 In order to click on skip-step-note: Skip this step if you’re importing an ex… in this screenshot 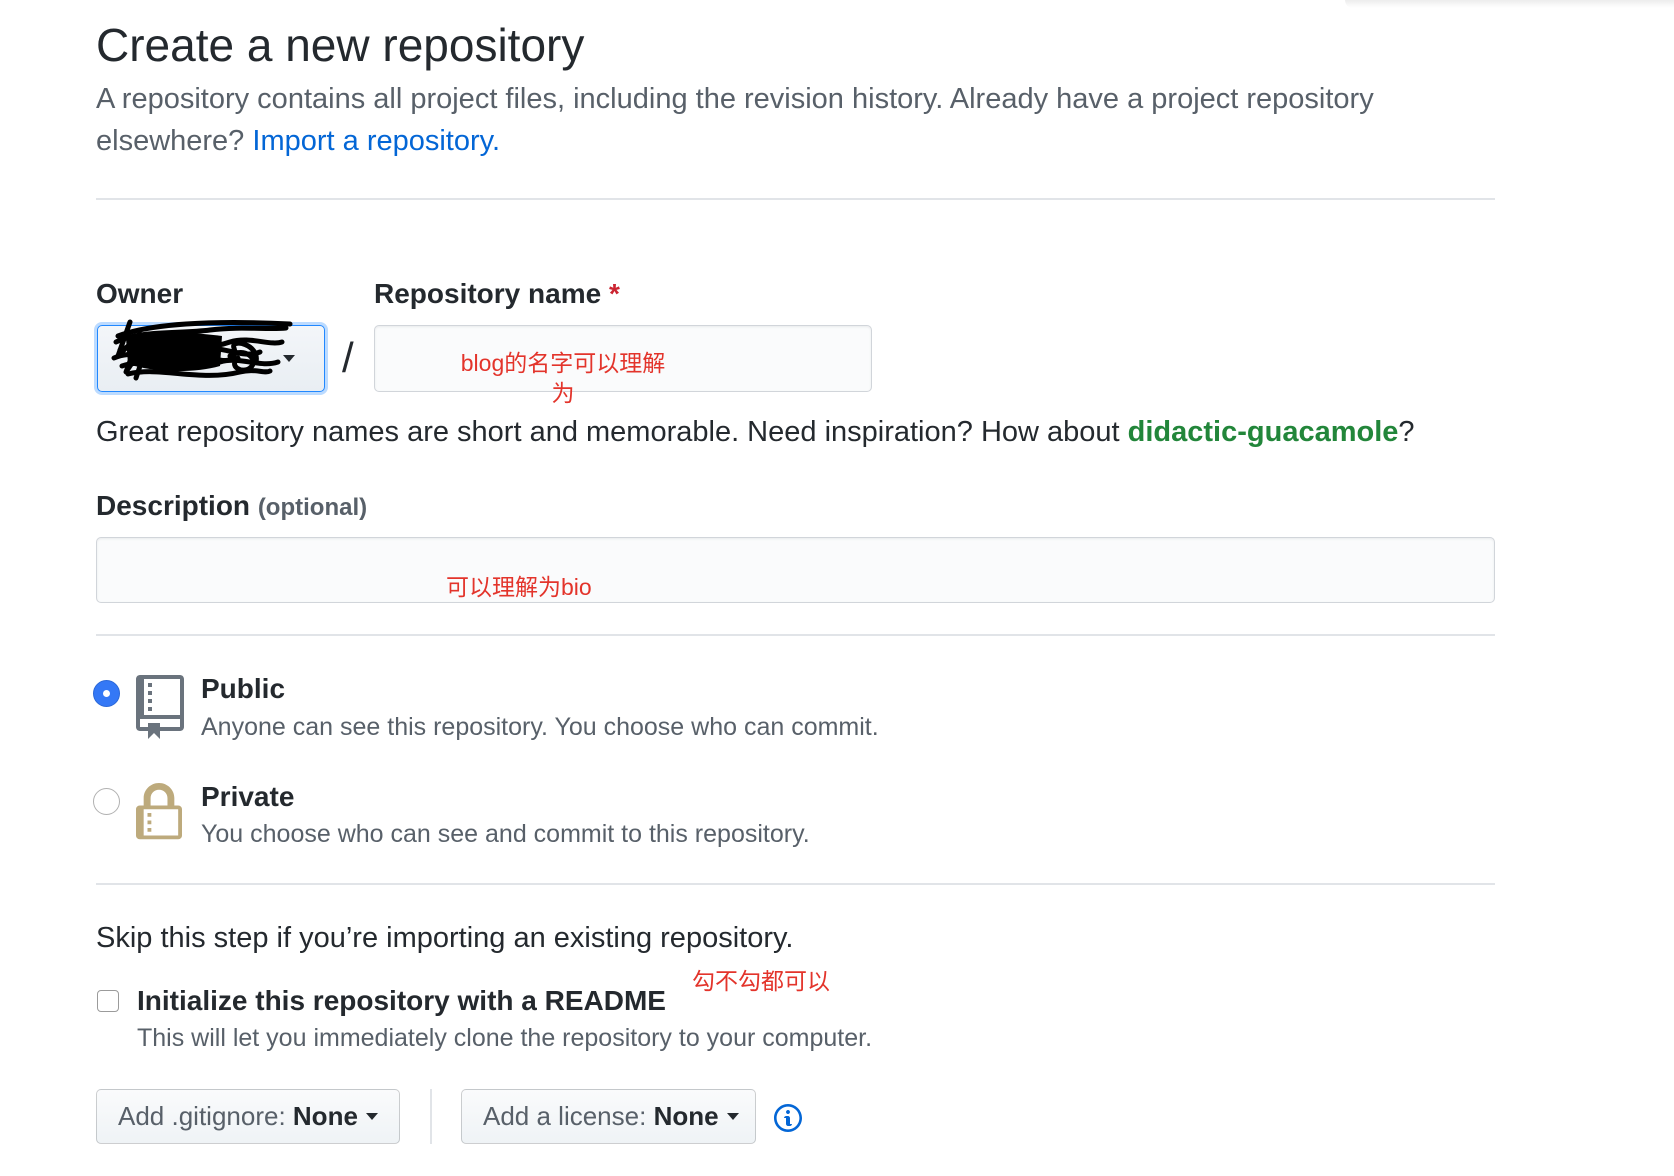, I will do `click(445, 938)`.